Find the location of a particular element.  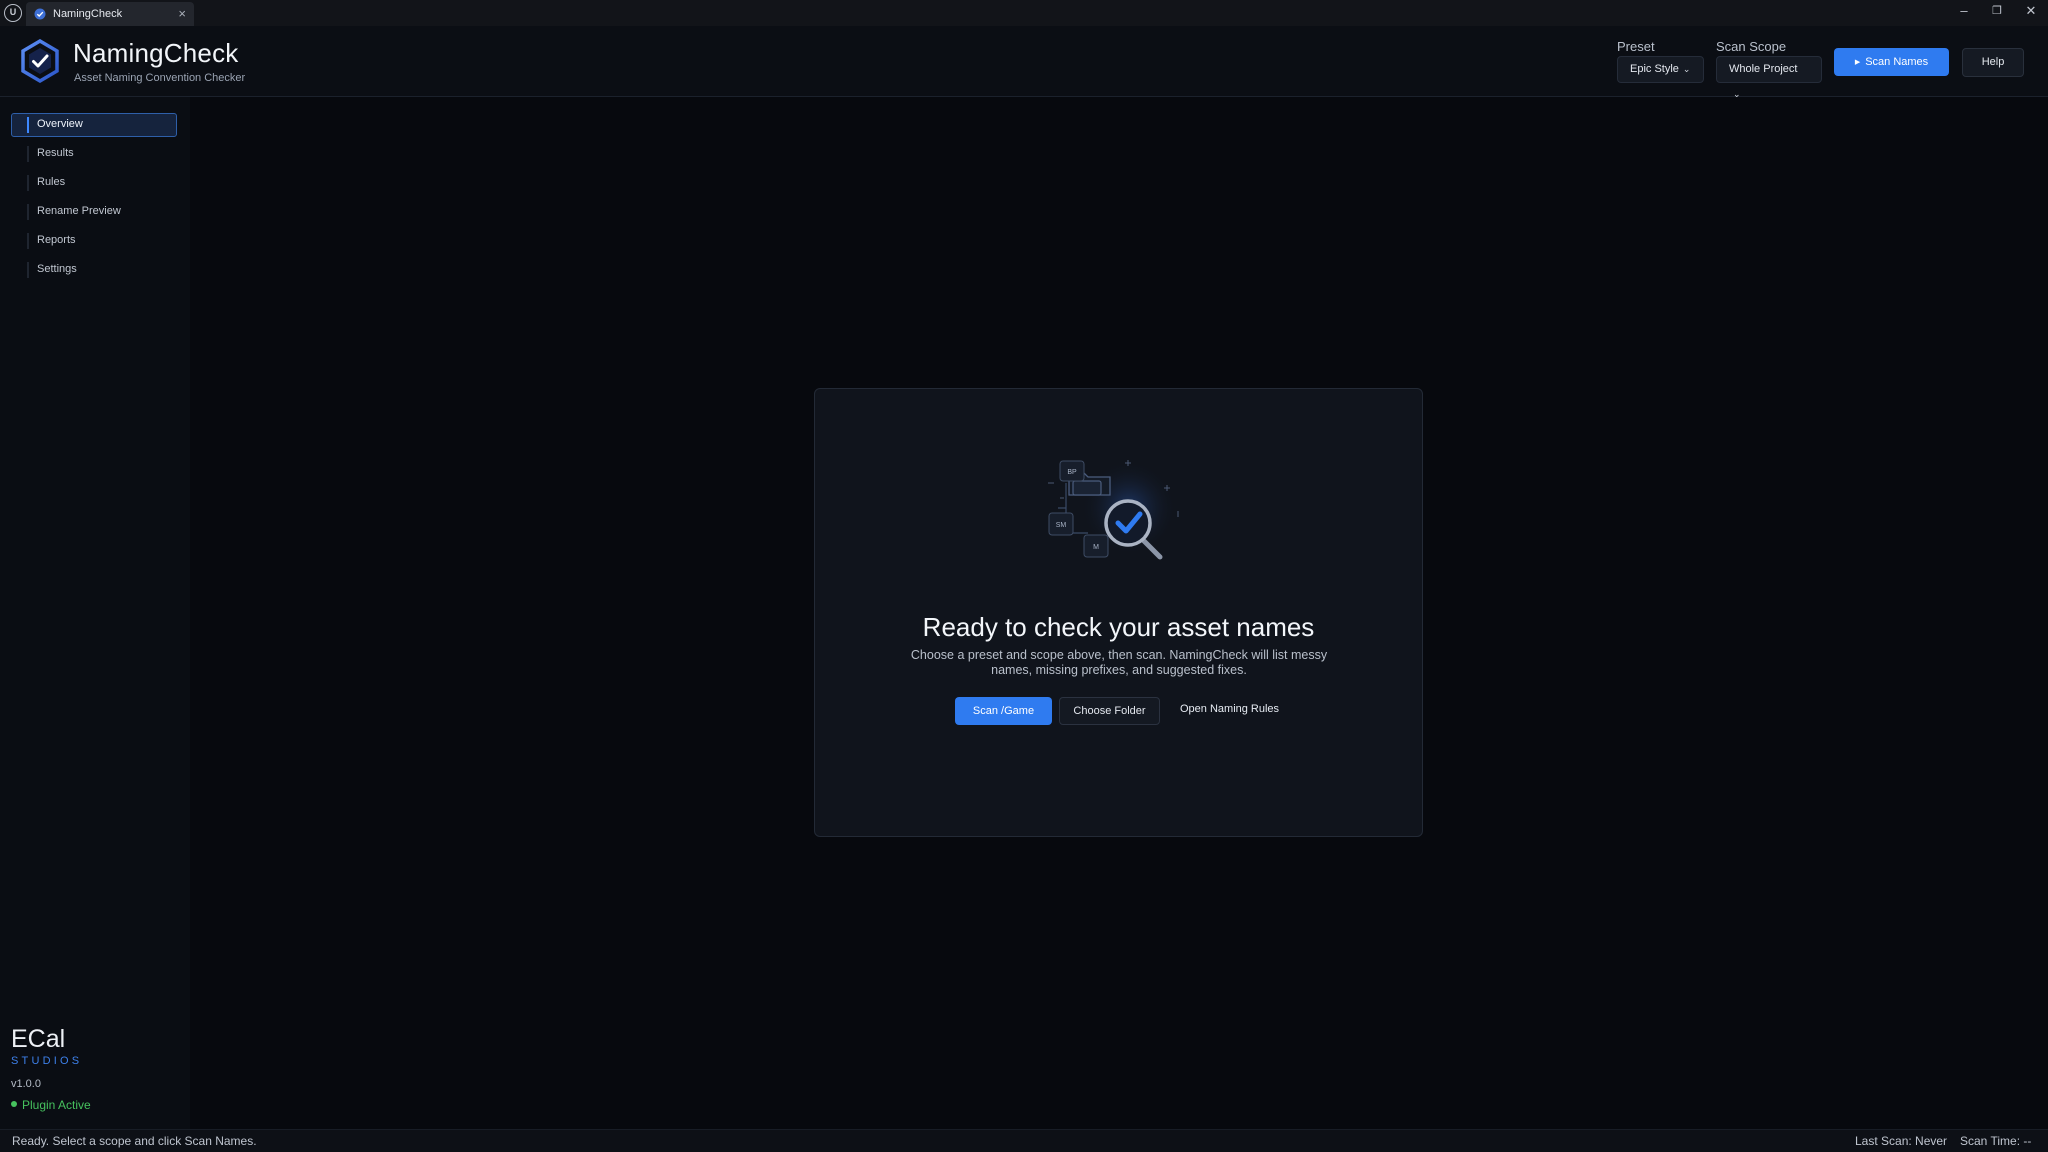

sidebar-item-settings: Settings is located at coordinates (94, 270).